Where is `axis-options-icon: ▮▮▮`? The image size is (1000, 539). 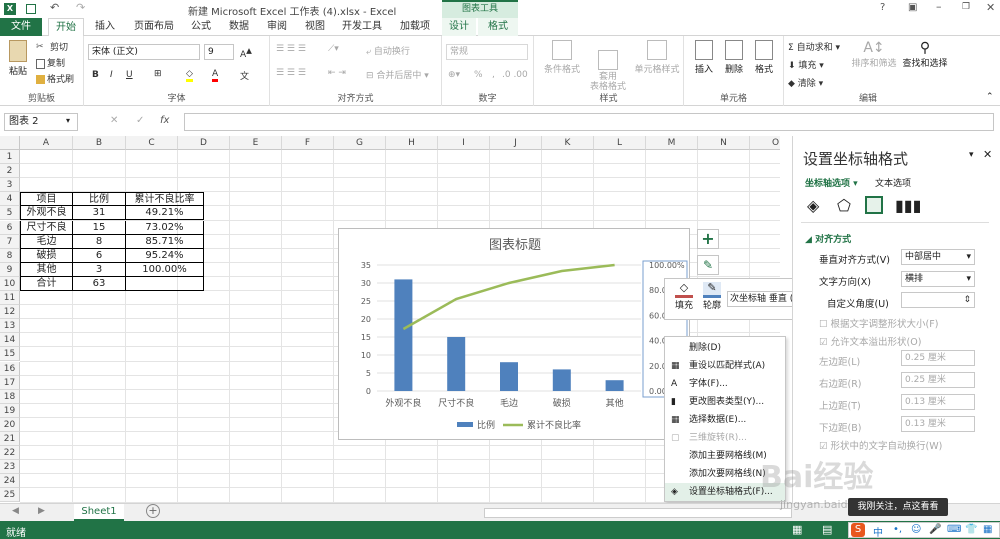 axis-options-icon: ▮▮▮ is located at coordinates (908, 205).